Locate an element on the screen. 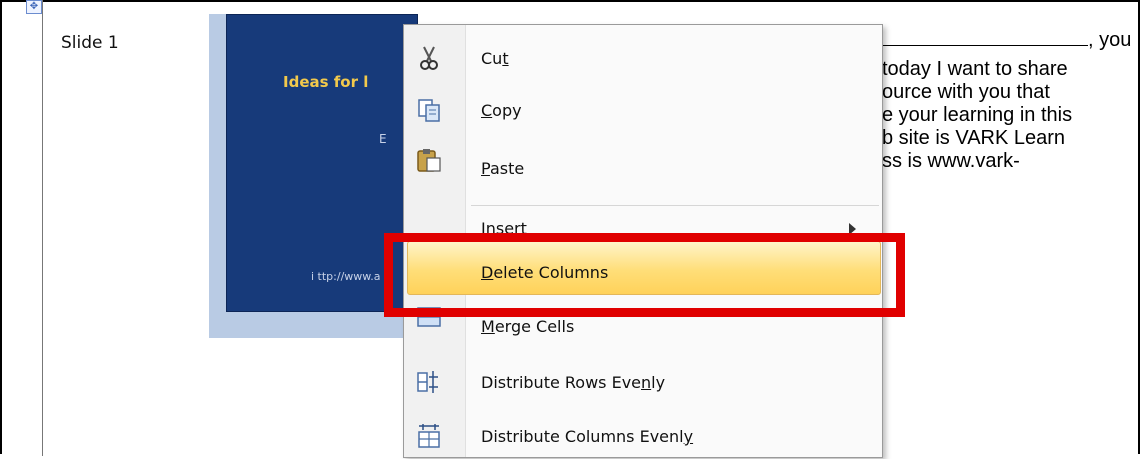  copy-icon is located at coordinates (429, 110).